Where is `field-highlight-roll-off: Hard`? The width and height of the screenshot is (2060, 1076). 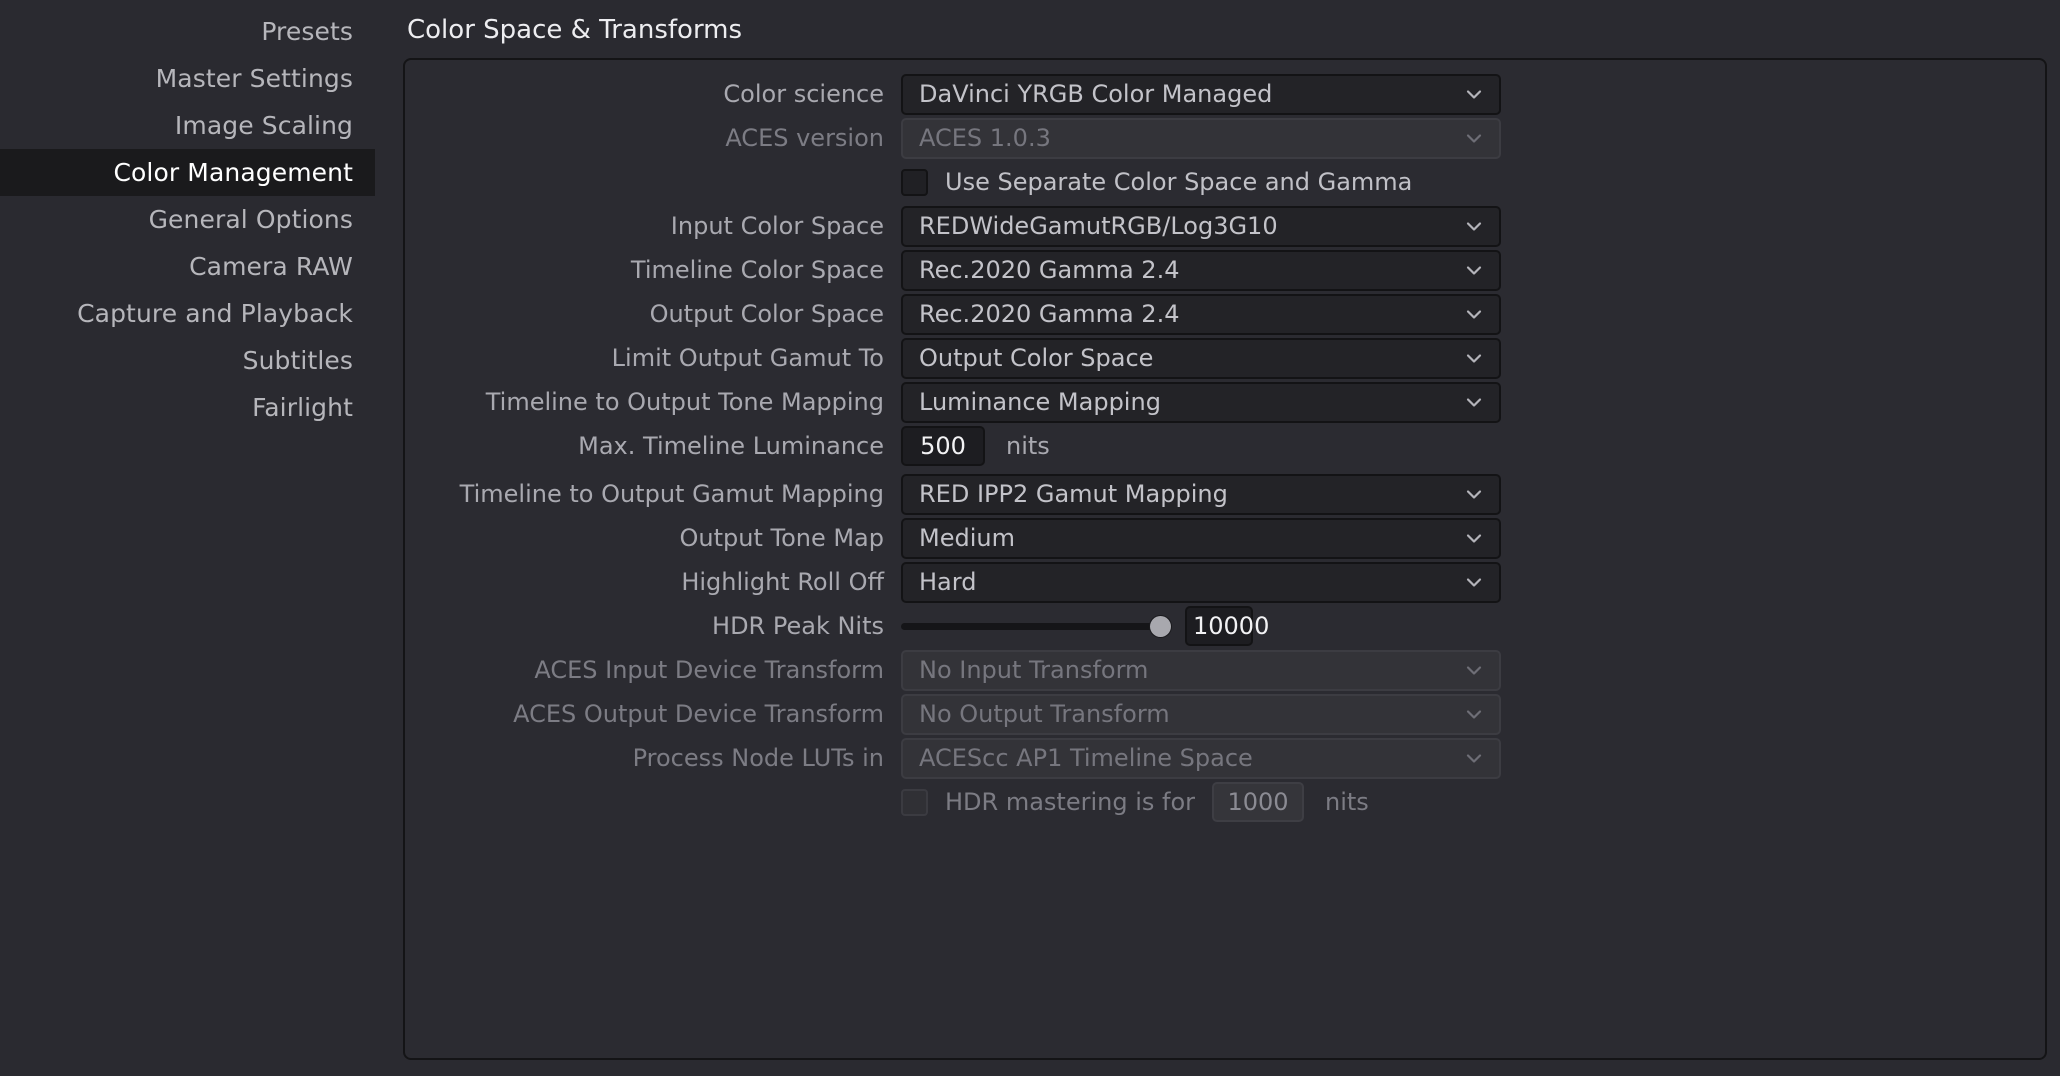 field-highlight-roll-off: Hard is located at coordinates (1201, 582).